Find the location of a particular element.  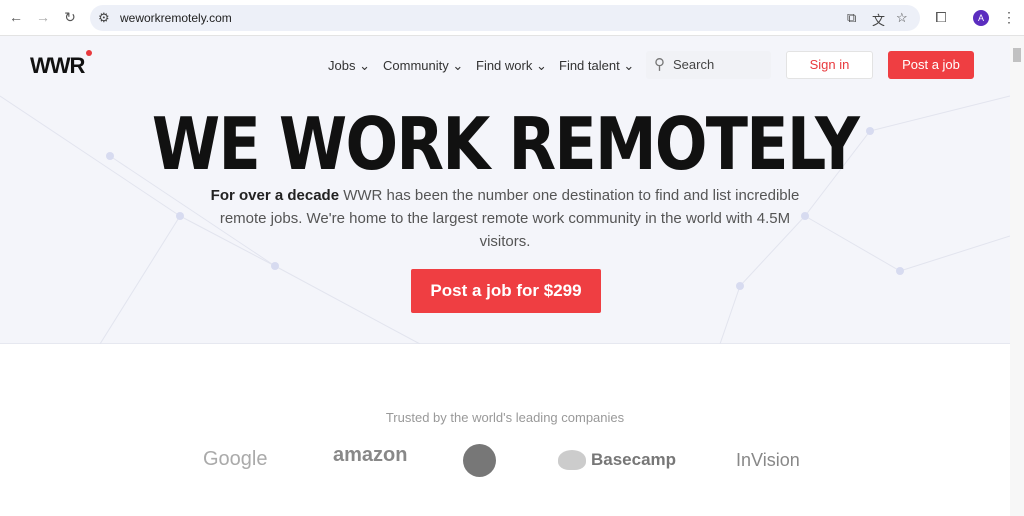

post-job-cta-button: Post a job for $299 is located at coordinates (506, 291).